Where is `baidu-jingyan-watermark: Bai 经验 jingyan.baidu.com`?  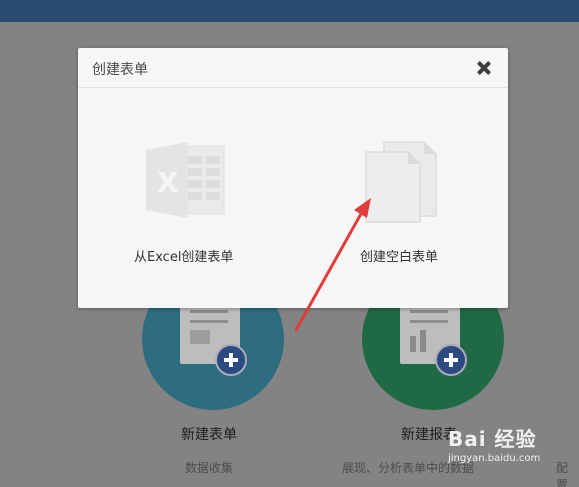
baidu-jingyan-watermark: Bai 经验 jingyan.baidu.com is located at coordinates (494, 443).